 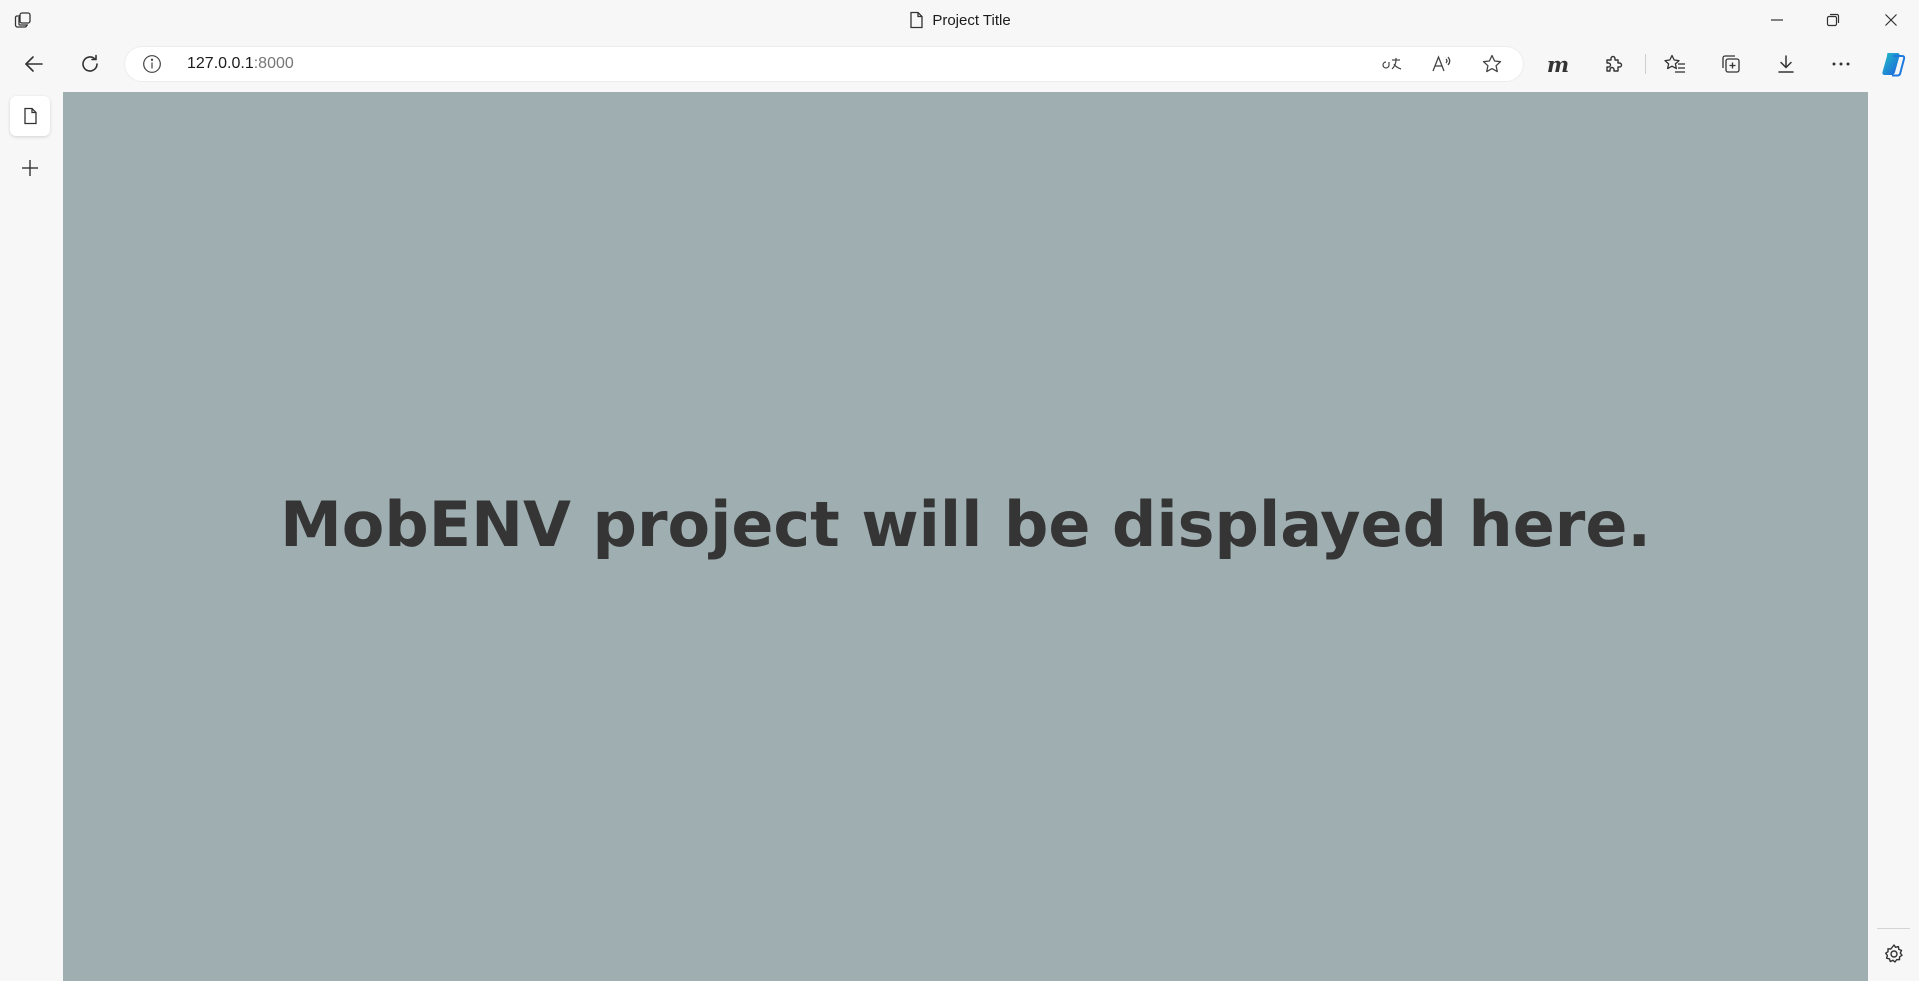 I want to click on collections-button, so click(x=1731, y=64).